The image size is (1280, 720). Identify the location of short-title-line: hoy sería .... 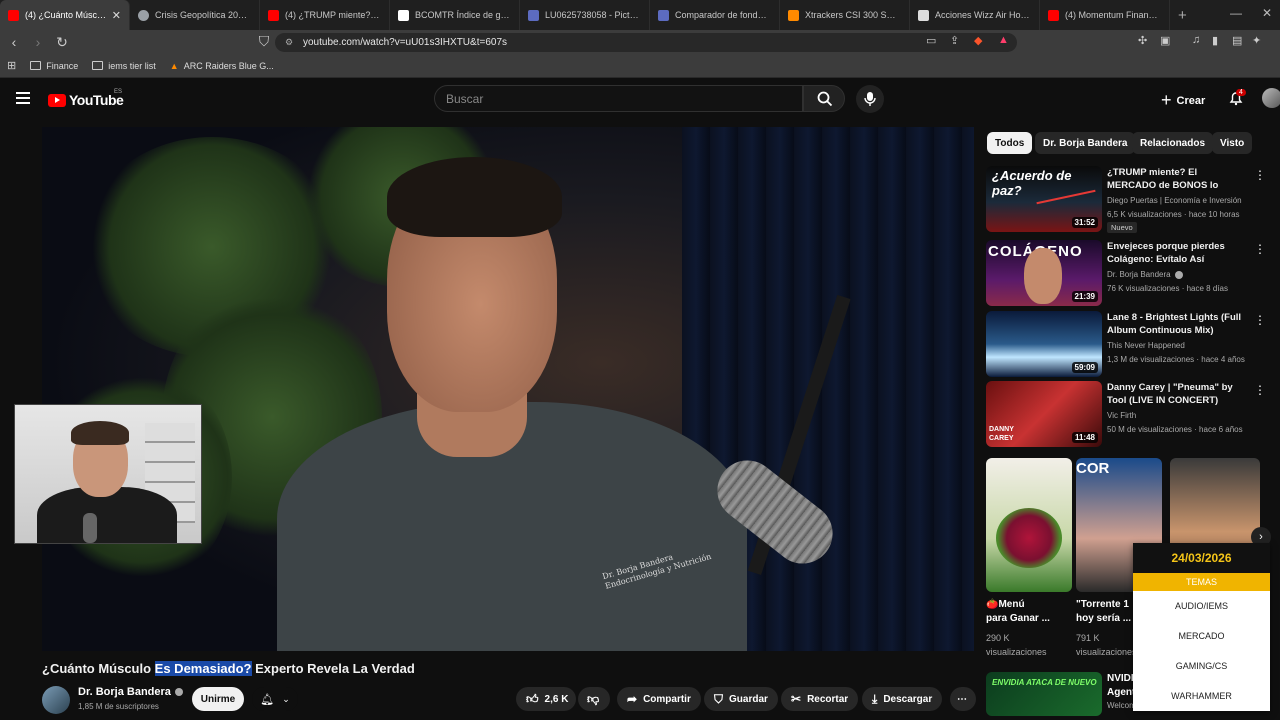
(1104, 618).